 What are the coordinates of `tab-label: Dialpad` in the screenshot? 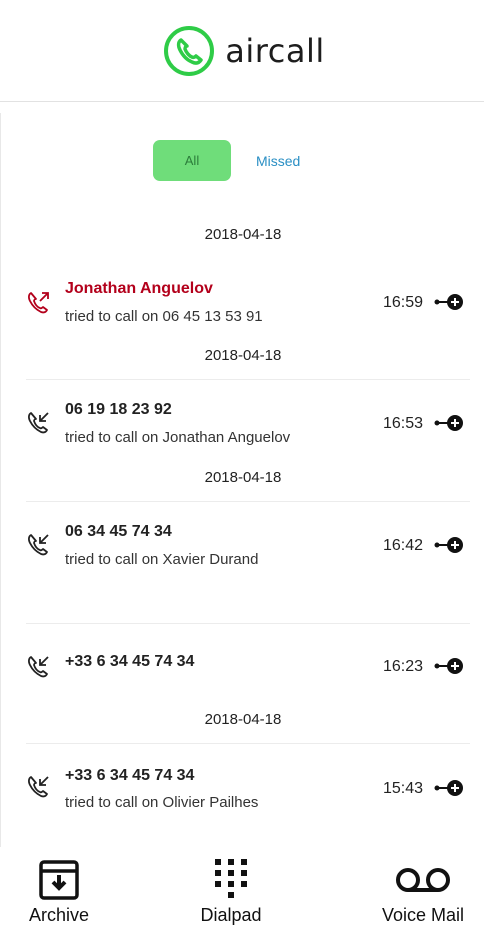 It's located at (231, 915).